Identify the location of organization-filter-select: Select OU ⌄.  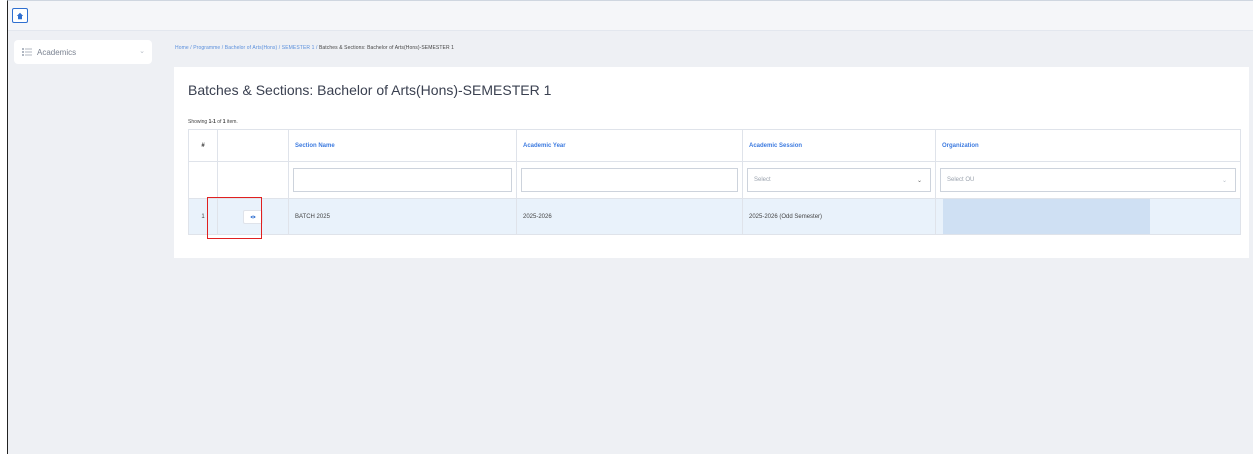
(1088, 180).